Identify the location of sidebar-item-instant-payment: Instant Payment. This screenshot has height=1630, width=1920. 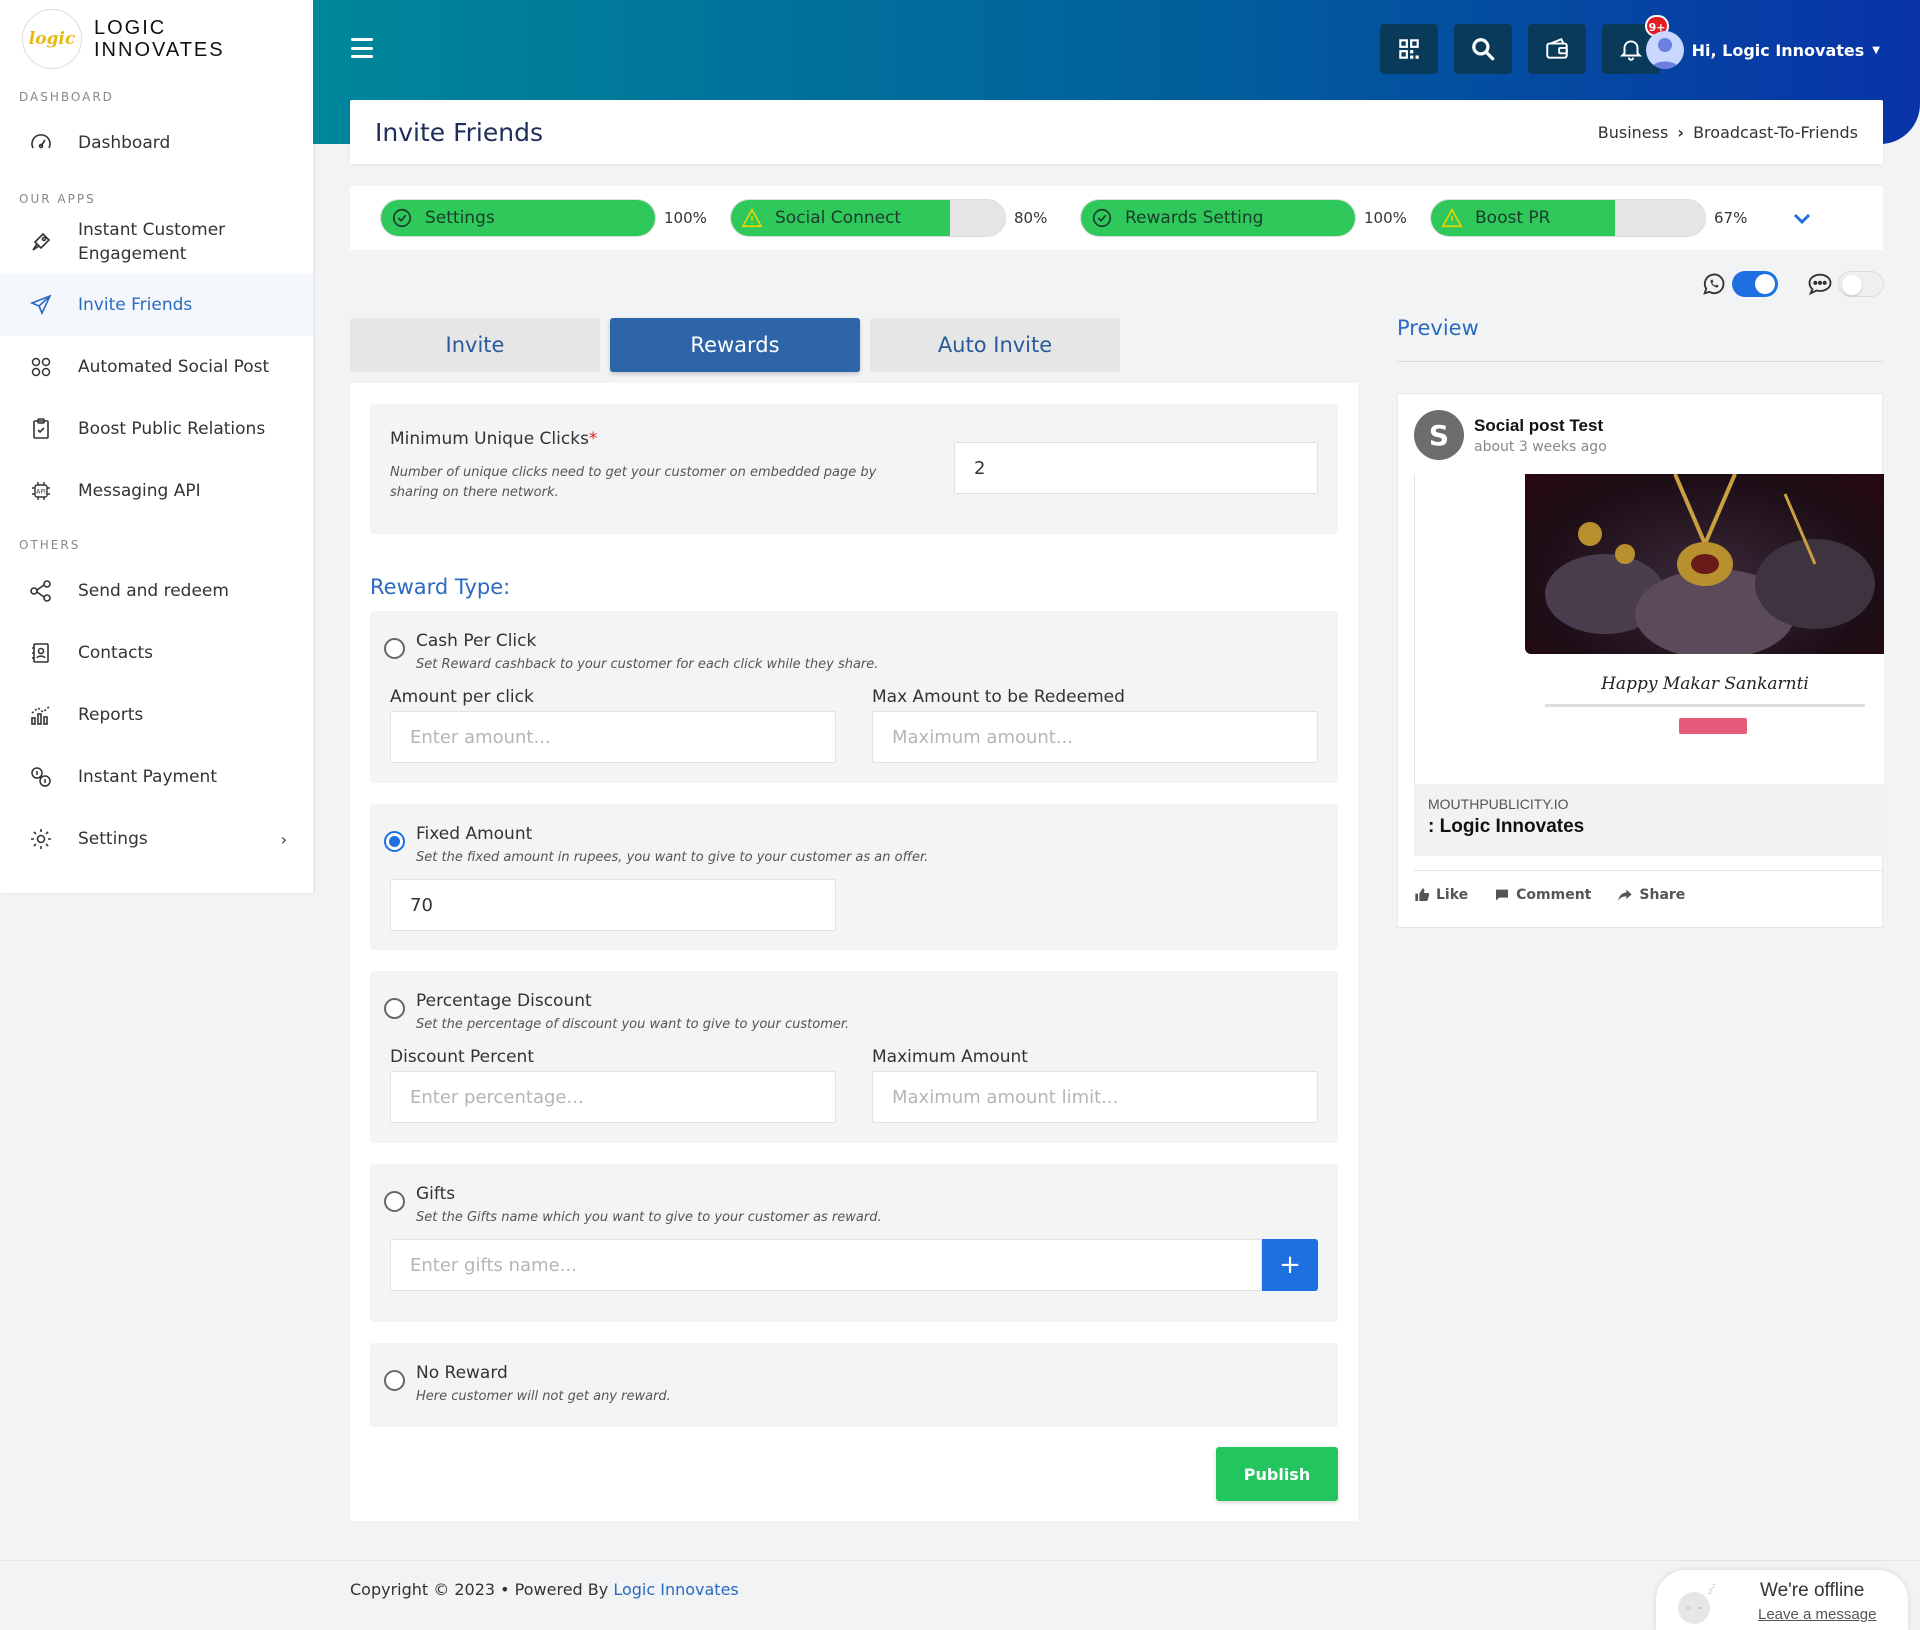
(156, 777).